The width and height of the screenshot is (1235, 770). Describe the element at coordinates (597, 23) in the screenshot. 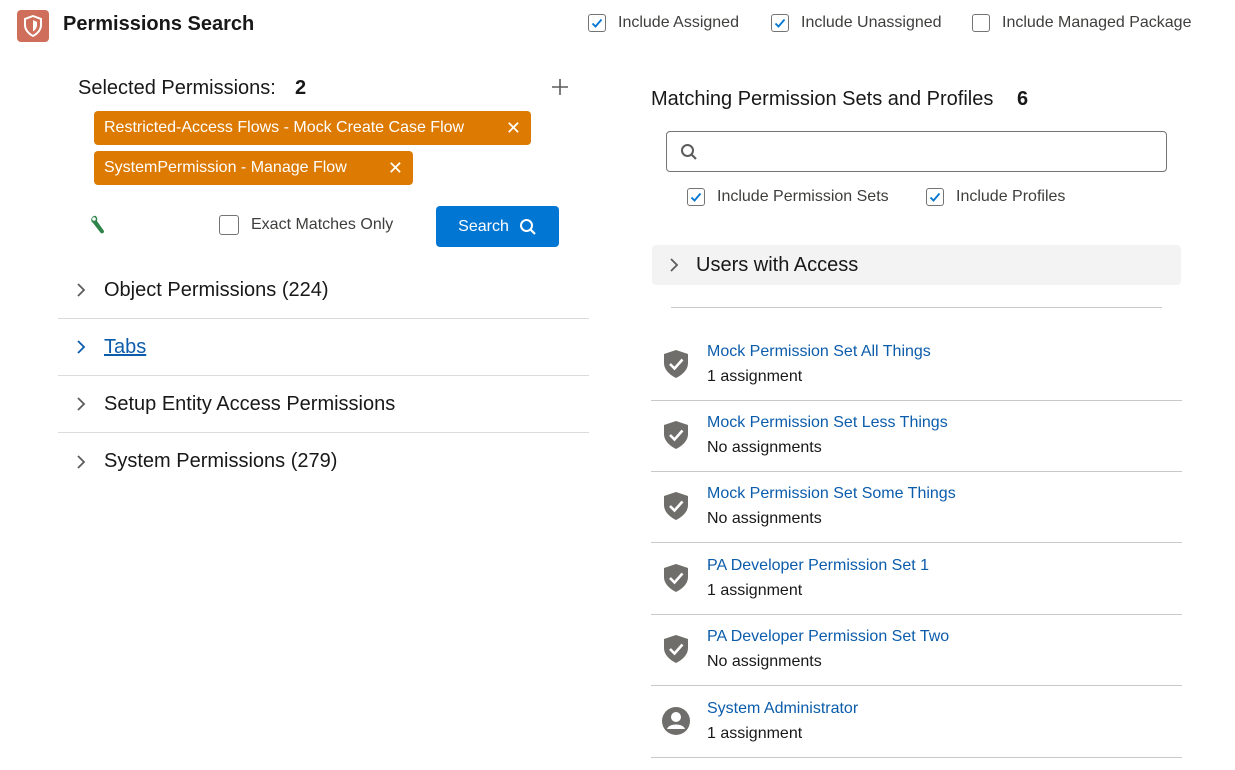

I see `include-assigned-checkbox` at that location.